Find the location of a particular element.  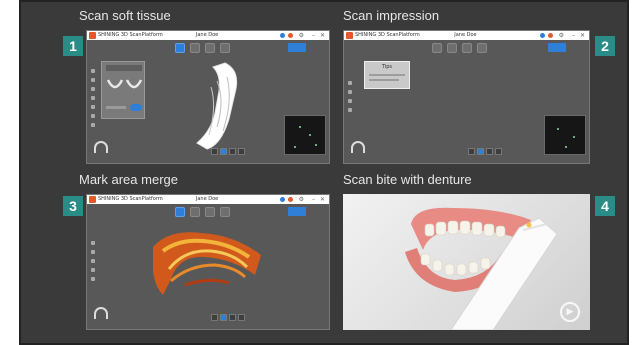

toggle-label-line is located at coordinates (116, 107).